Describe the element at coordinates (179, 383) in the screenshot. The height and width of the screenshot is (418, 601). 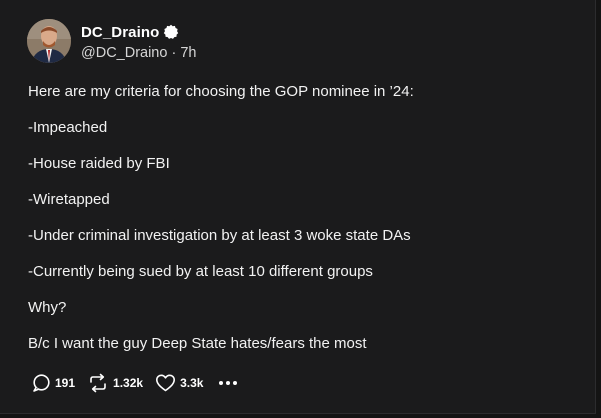
I see `like-button: 3.3k` at that location.